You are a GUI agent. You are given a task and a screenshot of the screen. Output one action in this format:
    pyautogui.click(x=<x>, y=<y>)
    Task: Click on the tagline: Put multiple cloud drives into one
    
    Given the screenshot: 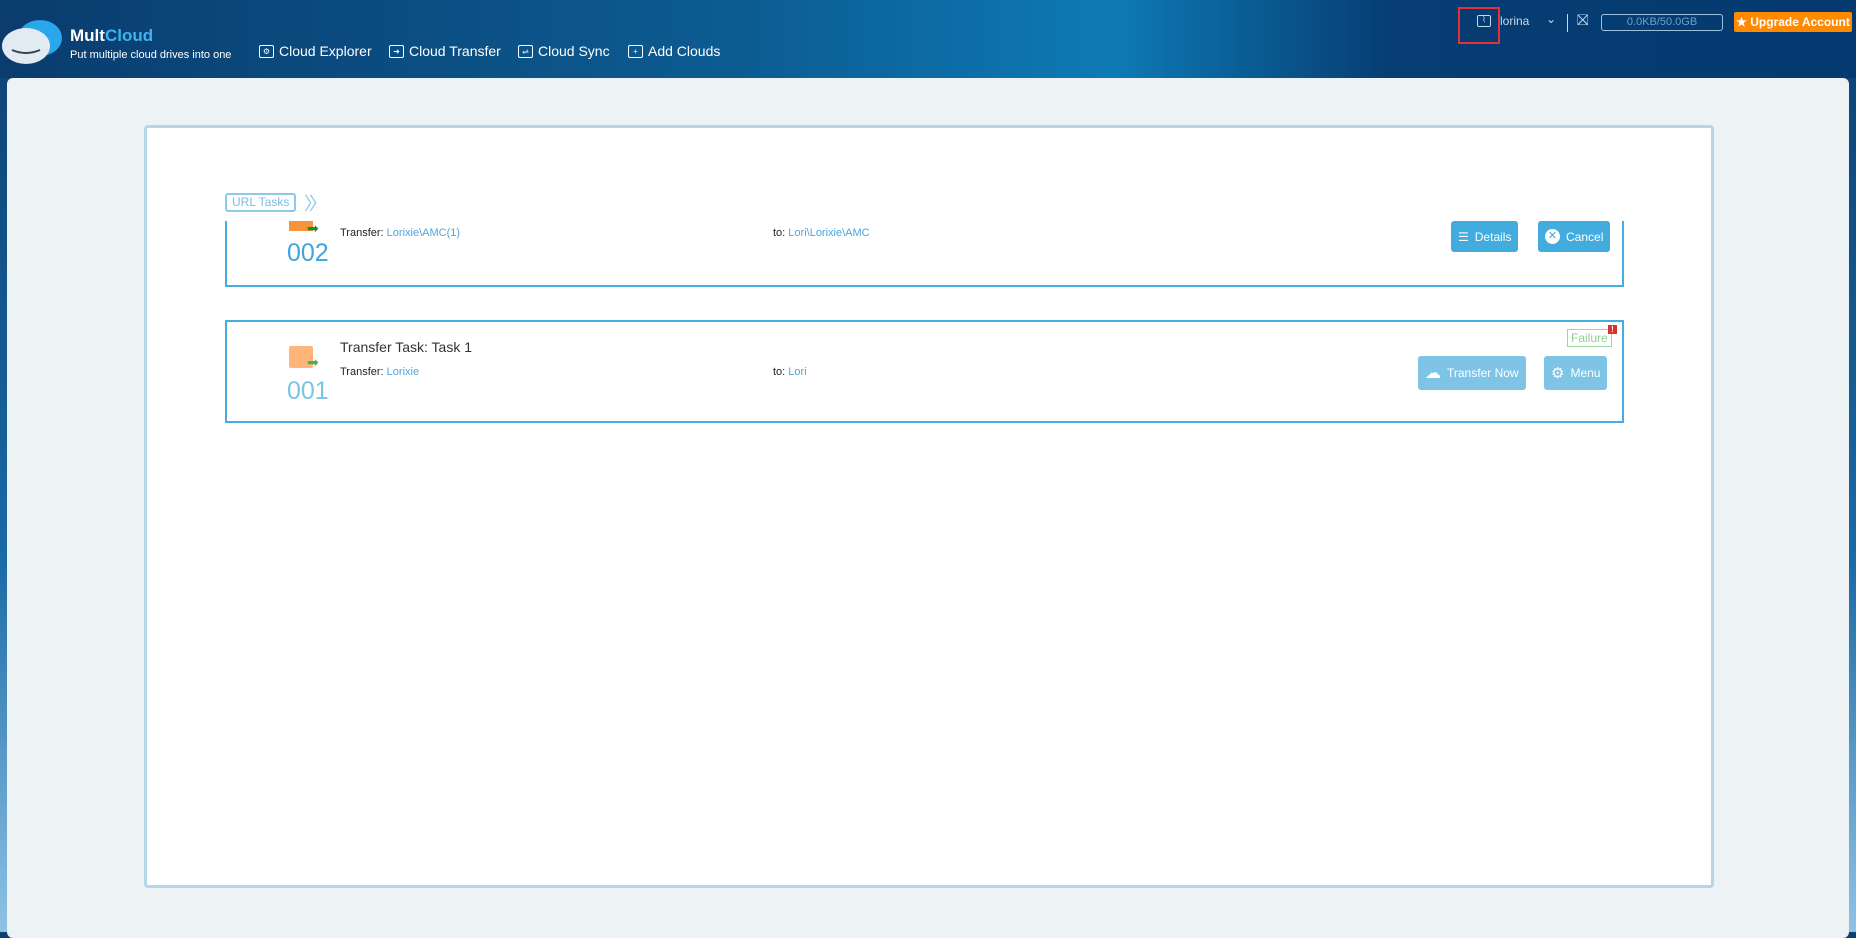 What is the action you would take?
    pyautogui.click(x=151, y=55)
    